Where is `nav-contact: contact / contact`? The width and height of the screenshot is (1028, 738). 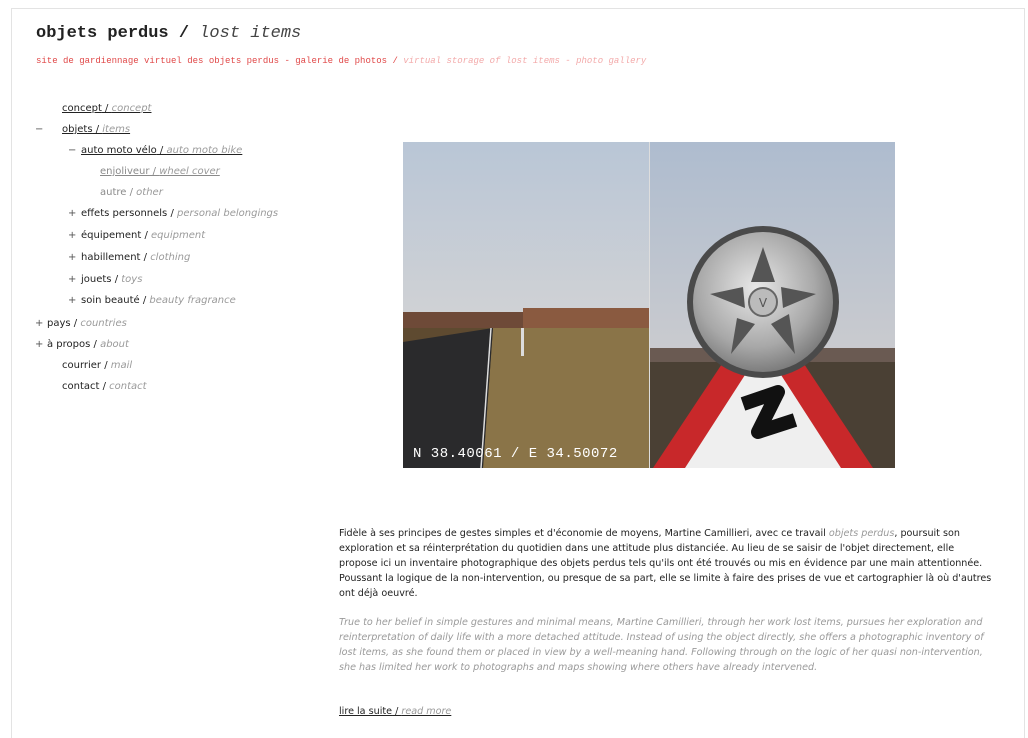 nav-contact: contact / contact is located at coordinates (104, 386).